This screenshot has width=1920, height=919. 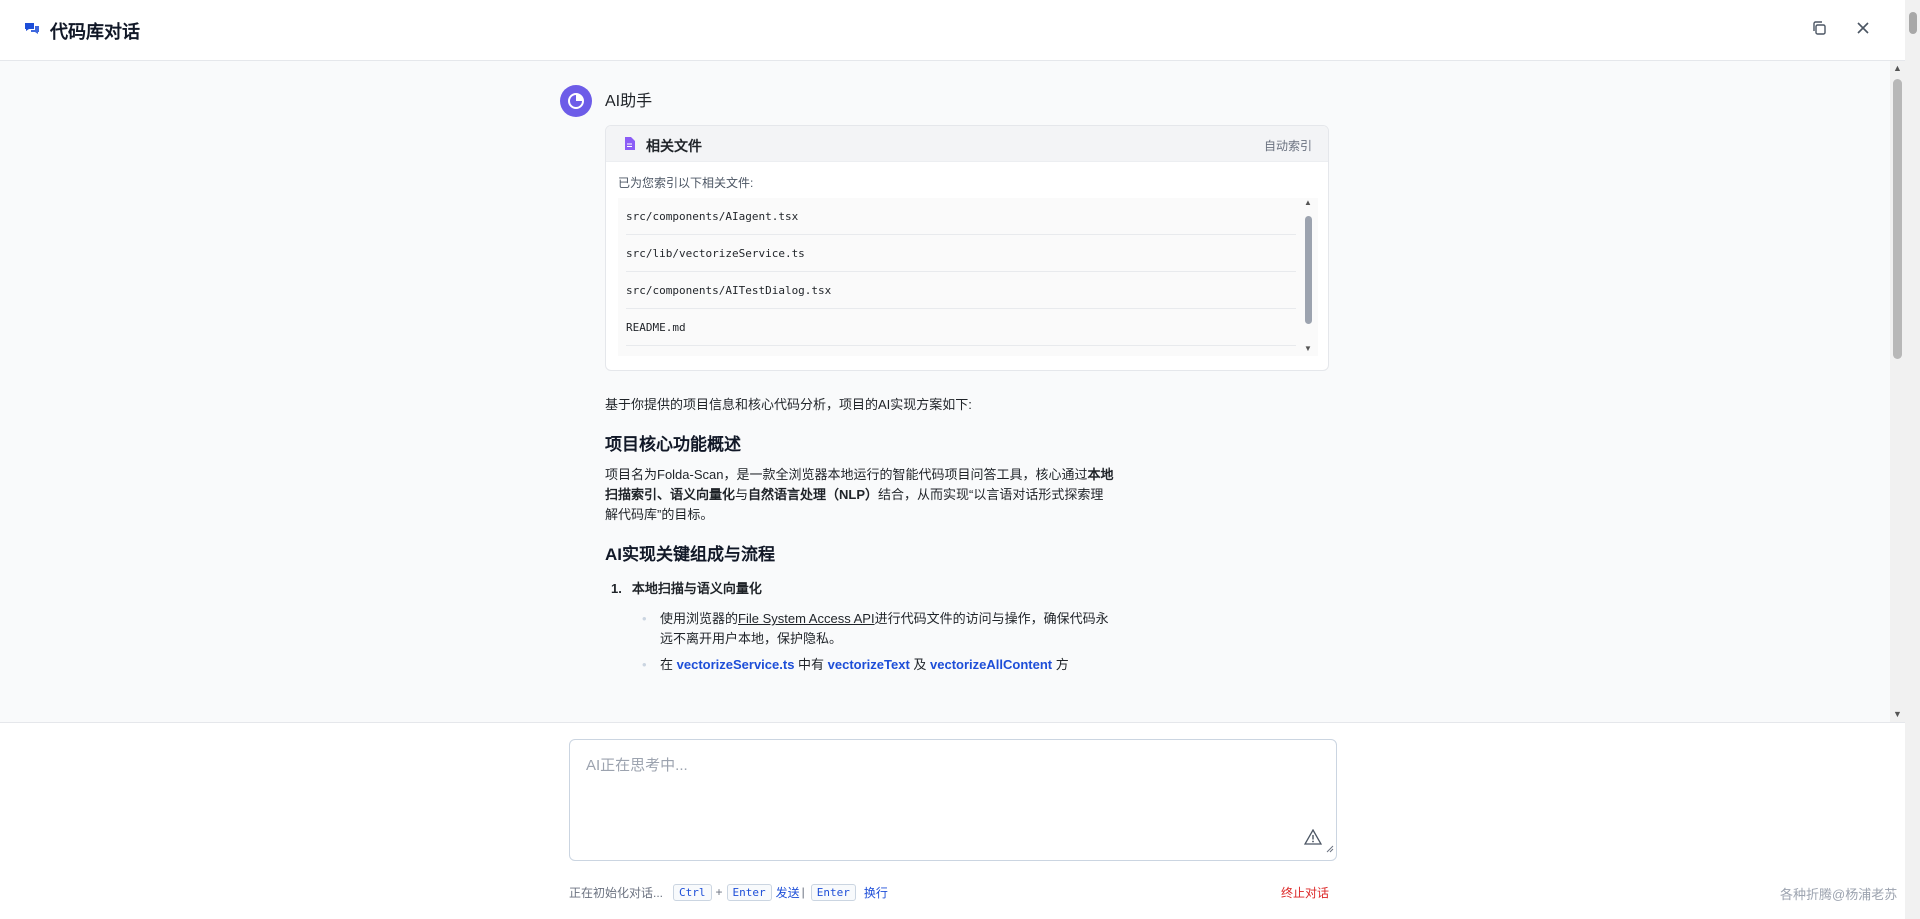 What do you see at coordinates (95, 32) in the screenshot?
I see `dialog-title: 代码库对话` at bounding box center [95, 32].